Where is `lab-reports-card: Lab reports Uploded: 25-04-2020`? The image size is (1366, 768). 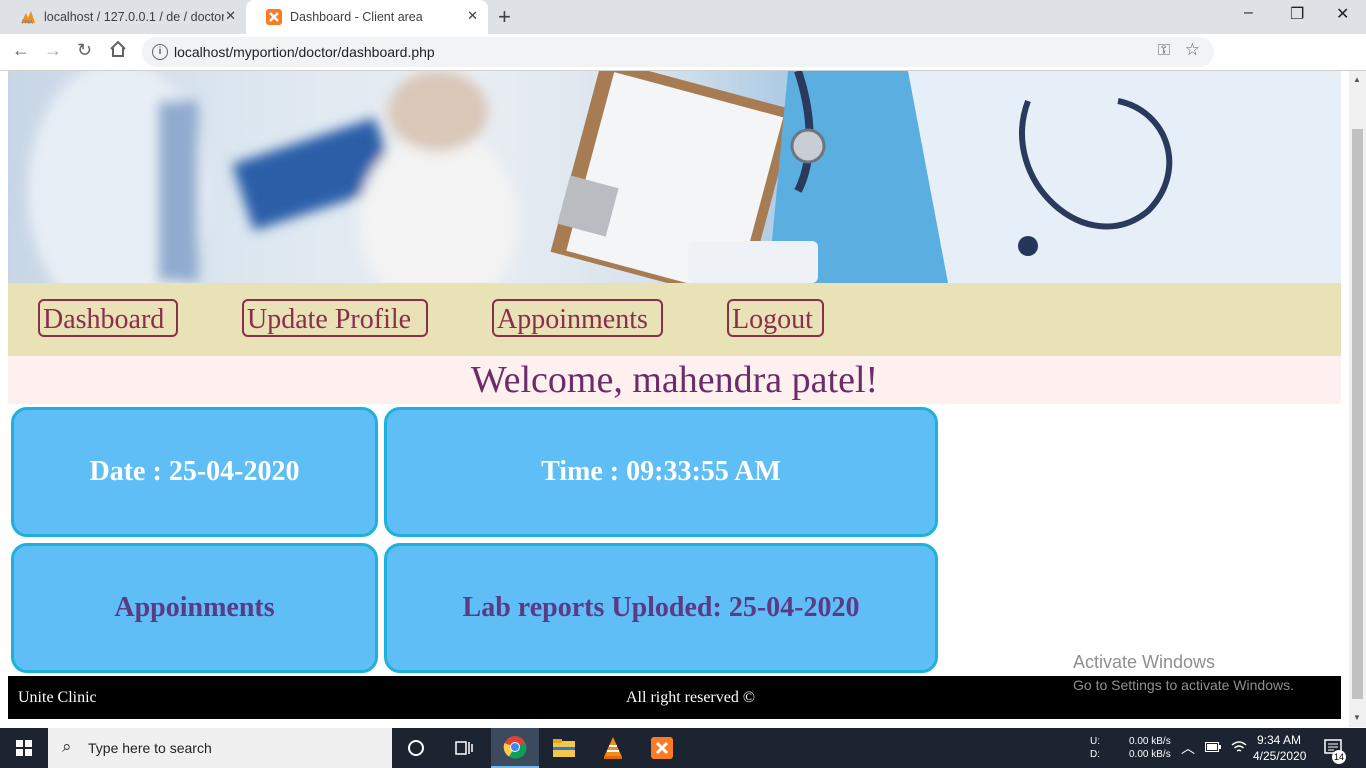
lab-reports-card: Lab reports Uploded: 25-04-2020 is located at coordinates (661, 608).